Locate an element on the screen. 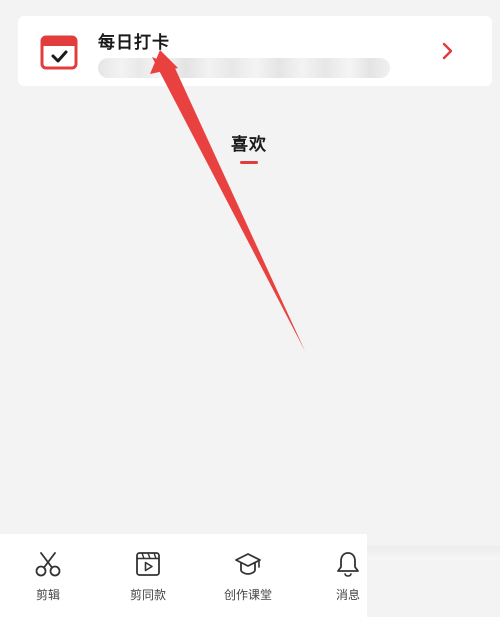 The image size is (500, 617). nav-bar-edge is located at coordinates (433, 553).